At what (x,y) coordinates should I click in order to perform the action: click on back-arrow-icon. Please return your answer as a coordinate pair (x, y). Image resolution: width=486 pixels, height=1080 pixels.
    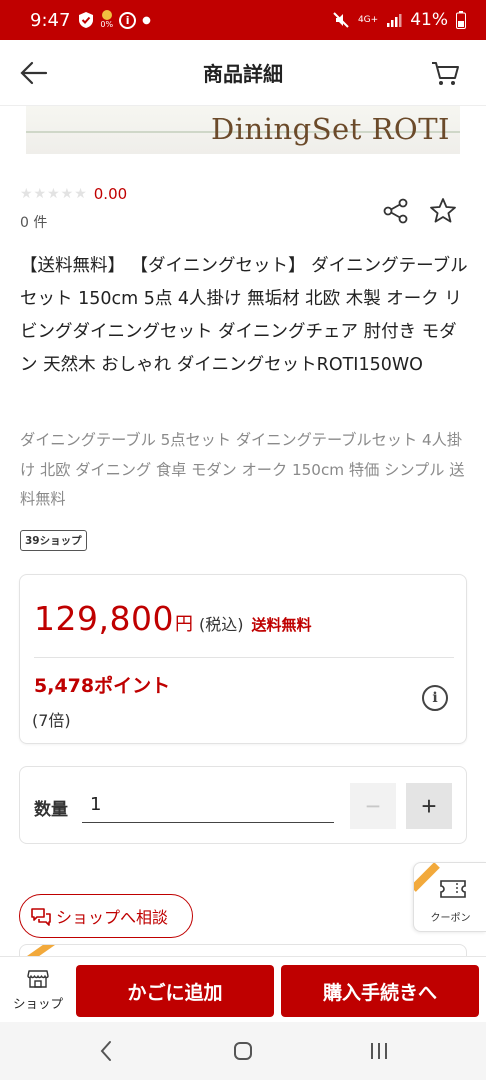
    Looking at the image, I should click on (33, 73).